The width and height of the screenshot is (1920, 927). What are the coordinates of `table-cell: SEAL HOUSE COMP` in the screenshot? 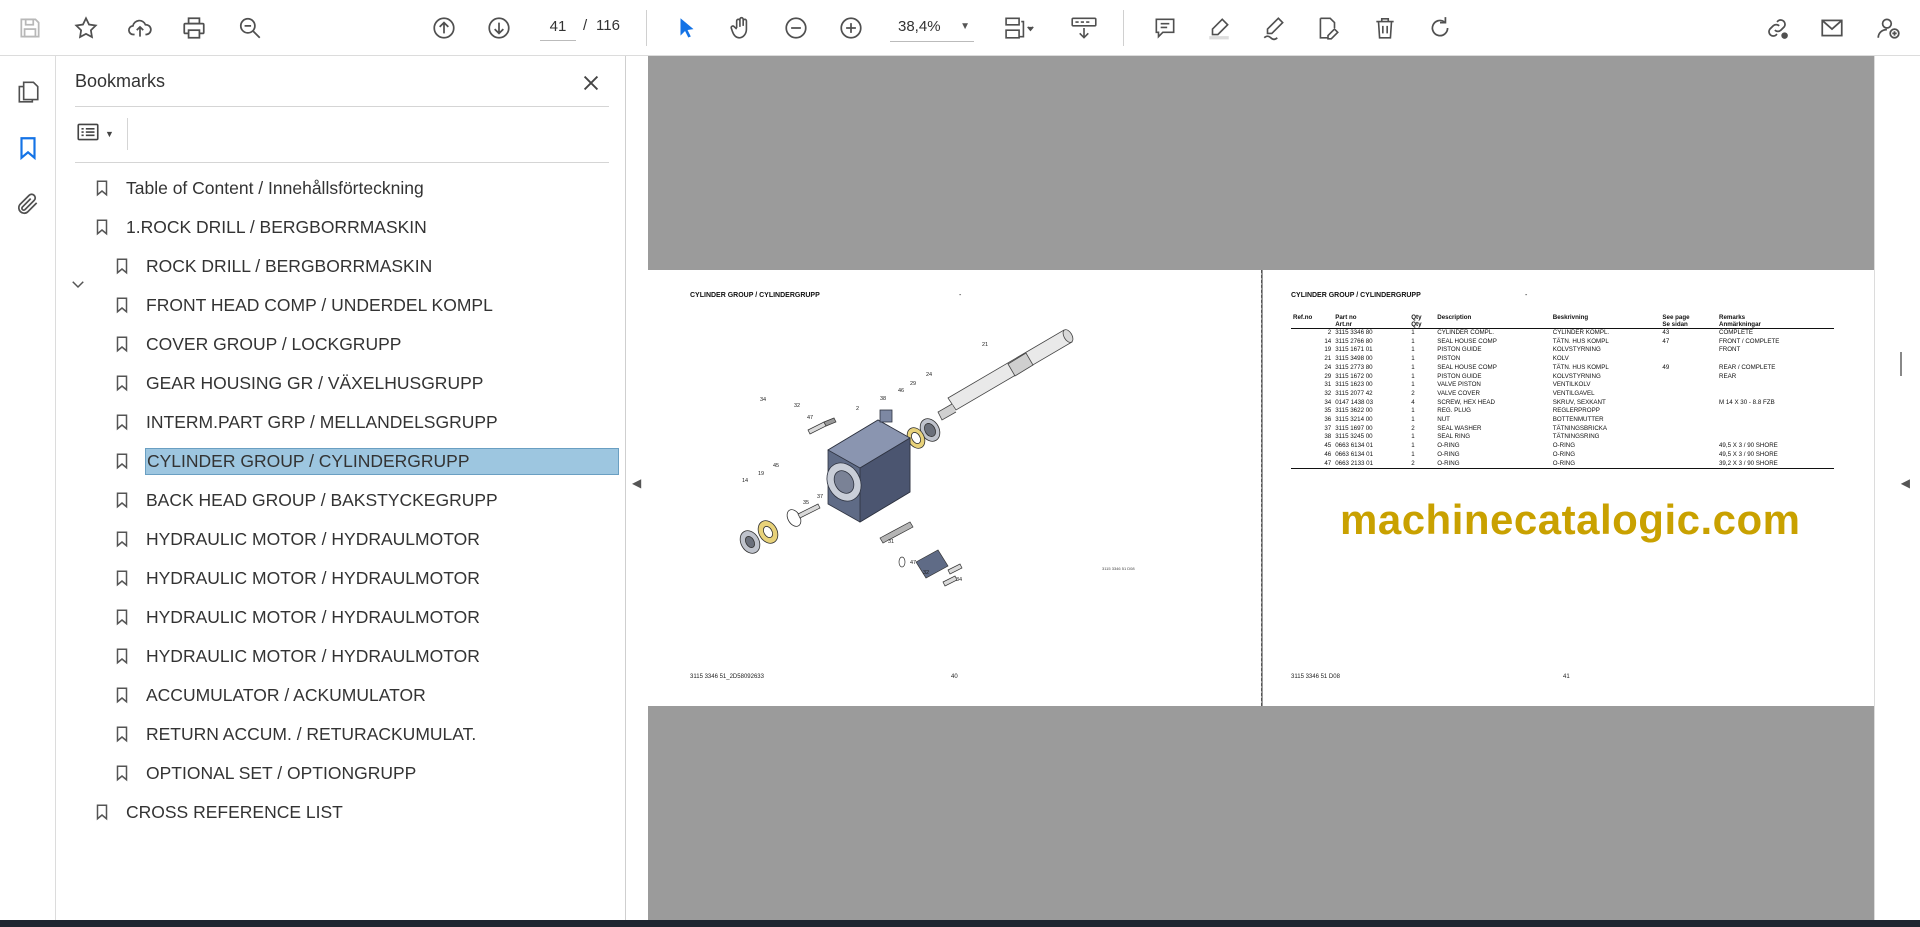 It's located at (1467, 367).